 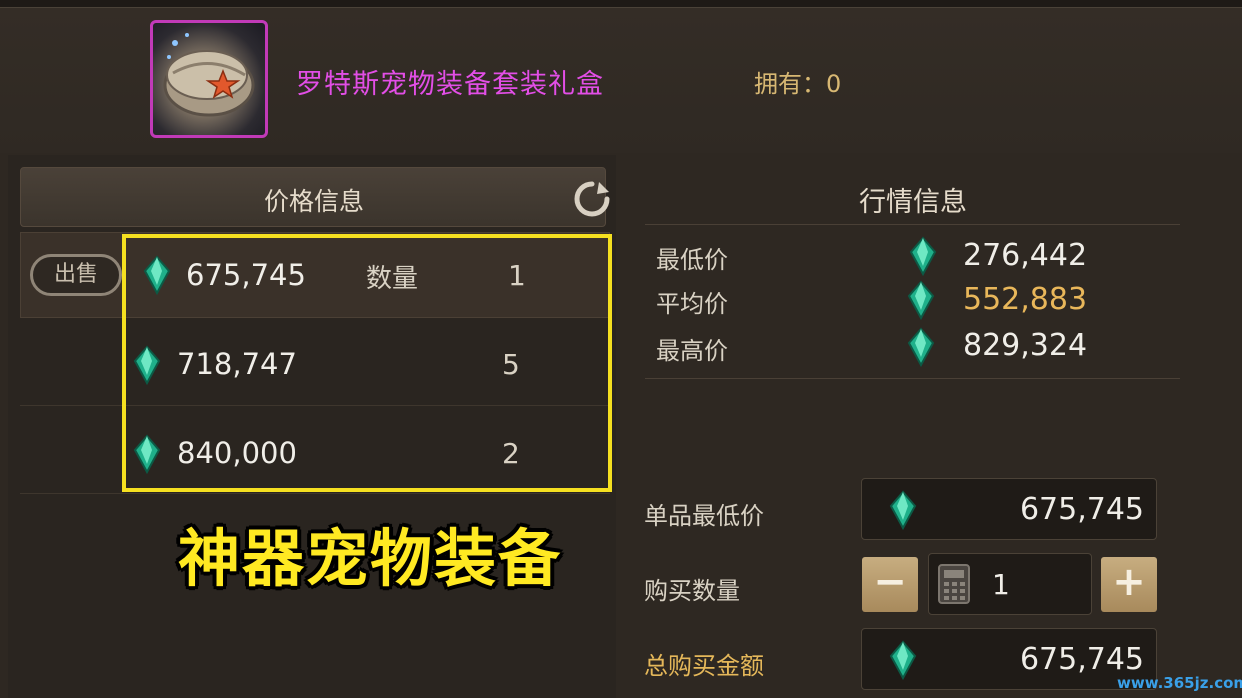 What do you see at coordinates (1025, 299) in the screenshot?
I see `average-price-value: 552,883` at bounding box center [1025, 299].